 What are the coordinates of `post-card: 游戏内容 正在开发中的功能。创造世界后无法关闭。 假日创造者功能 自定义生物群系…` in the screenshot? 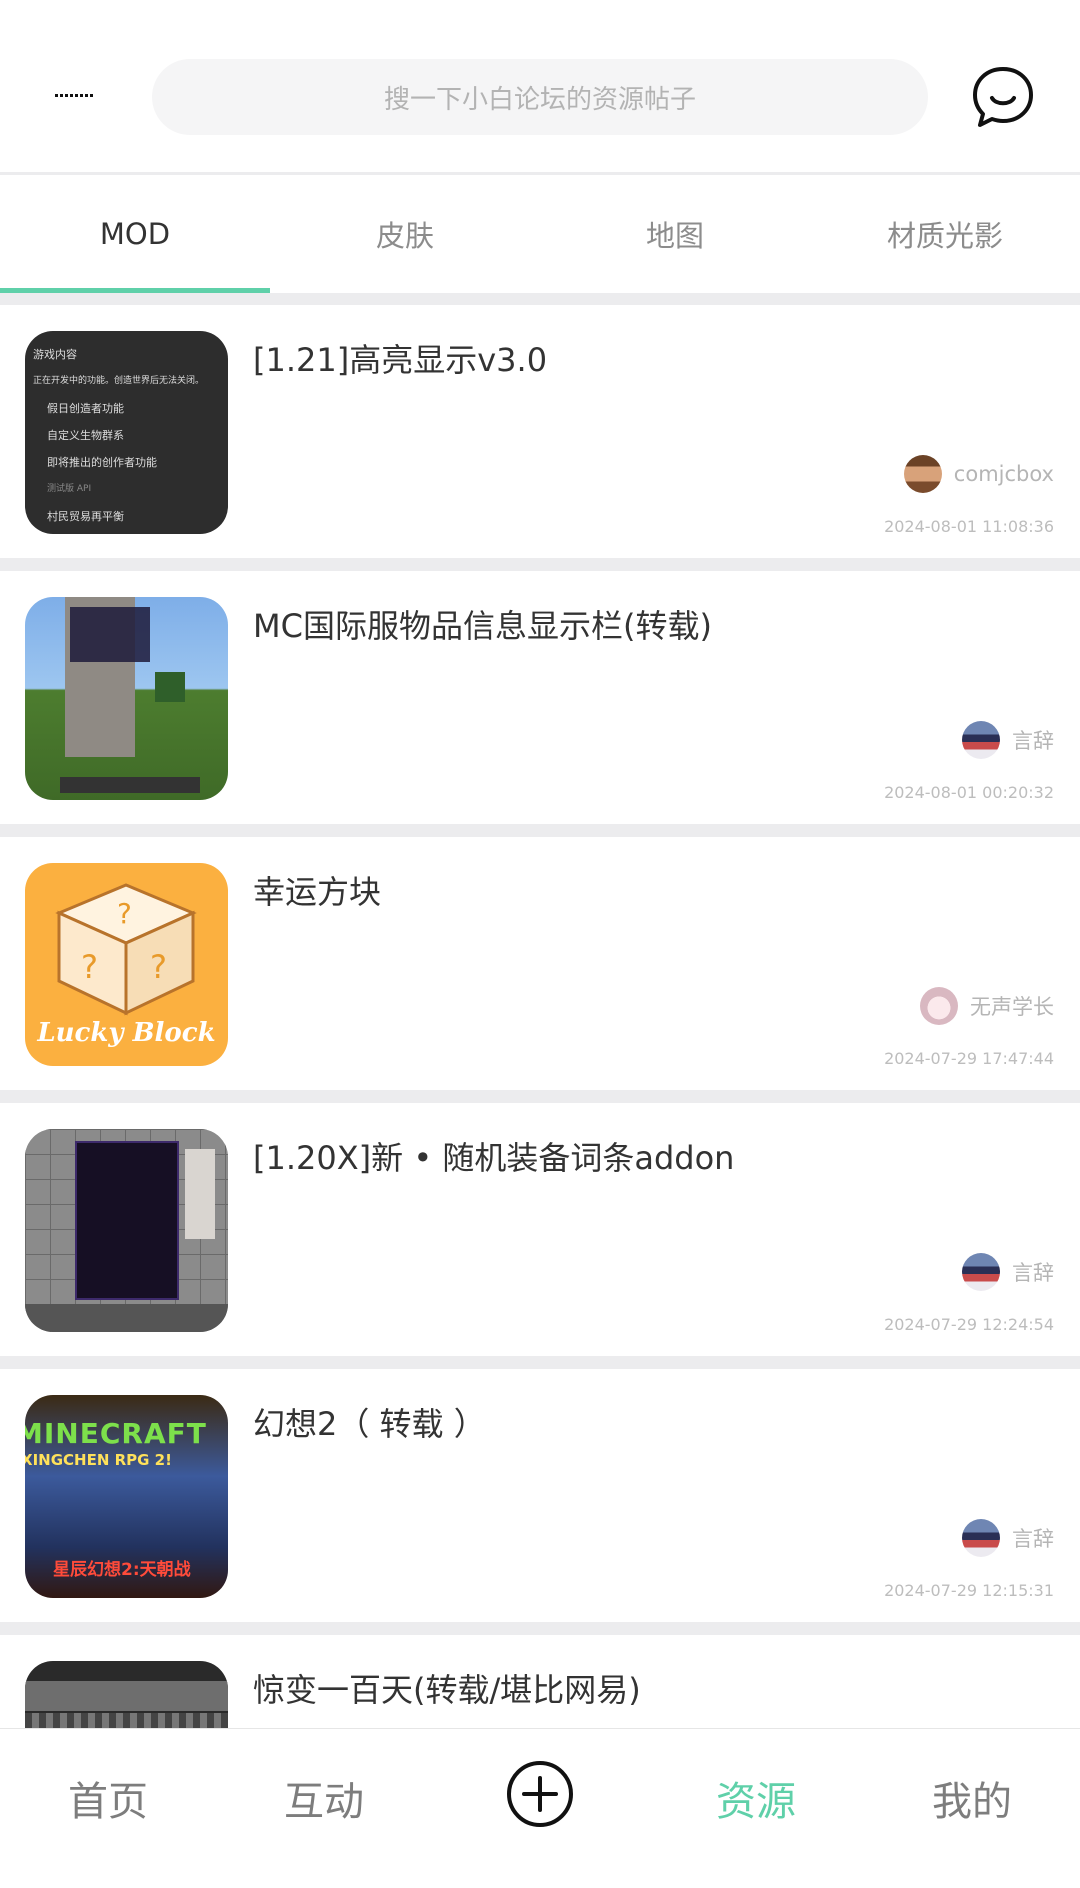 It's located at (540, 431).